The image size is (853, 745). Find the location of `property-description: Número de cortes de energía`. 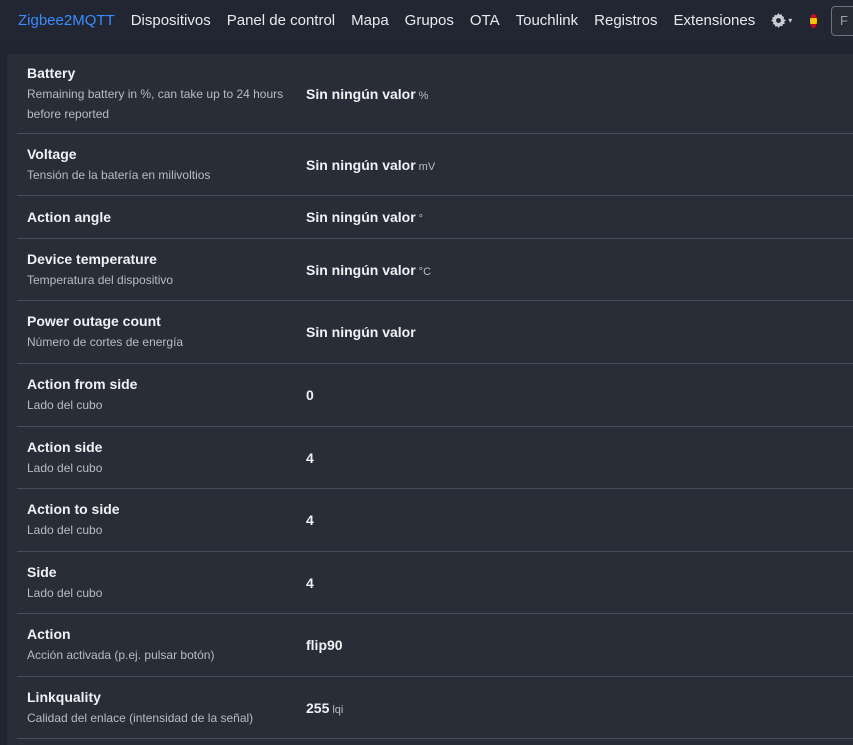

property-description: Número de cortes de energía is located at coordinates (105, 342).